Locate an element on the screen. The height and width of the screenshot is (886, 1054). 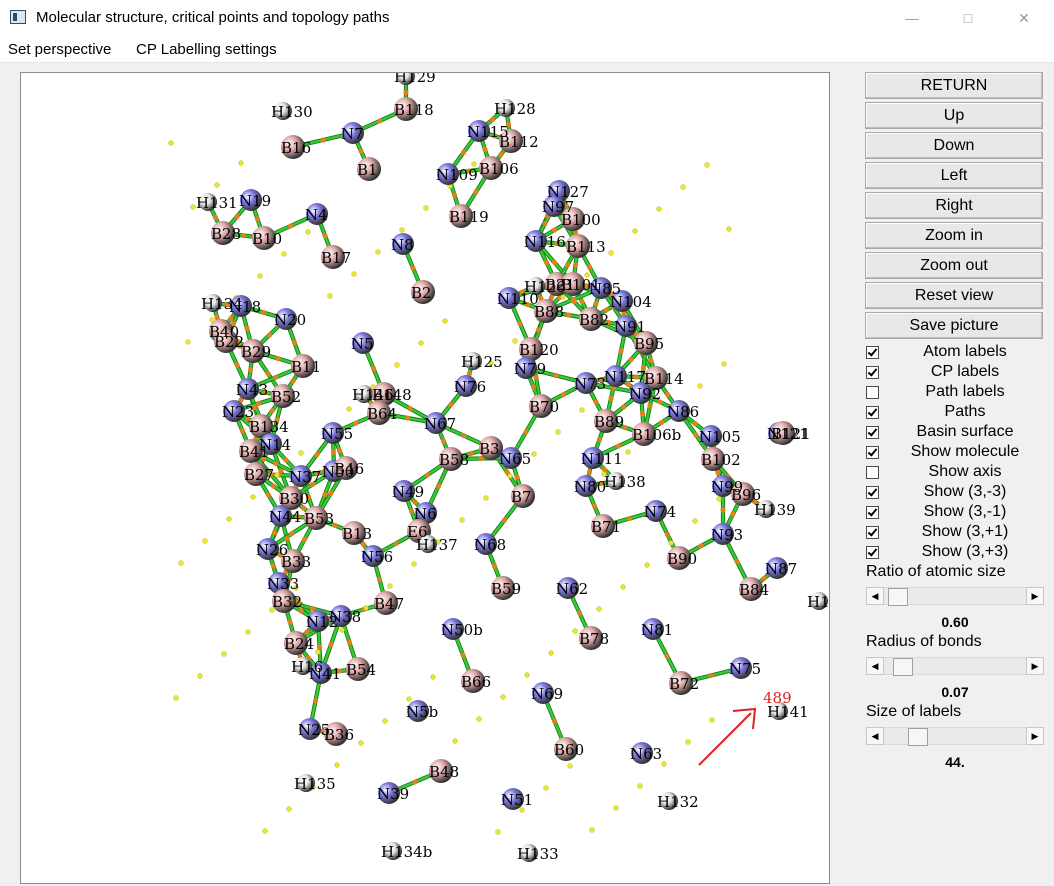
reset-view-button: Reset view is located at coordinates (954, 295).